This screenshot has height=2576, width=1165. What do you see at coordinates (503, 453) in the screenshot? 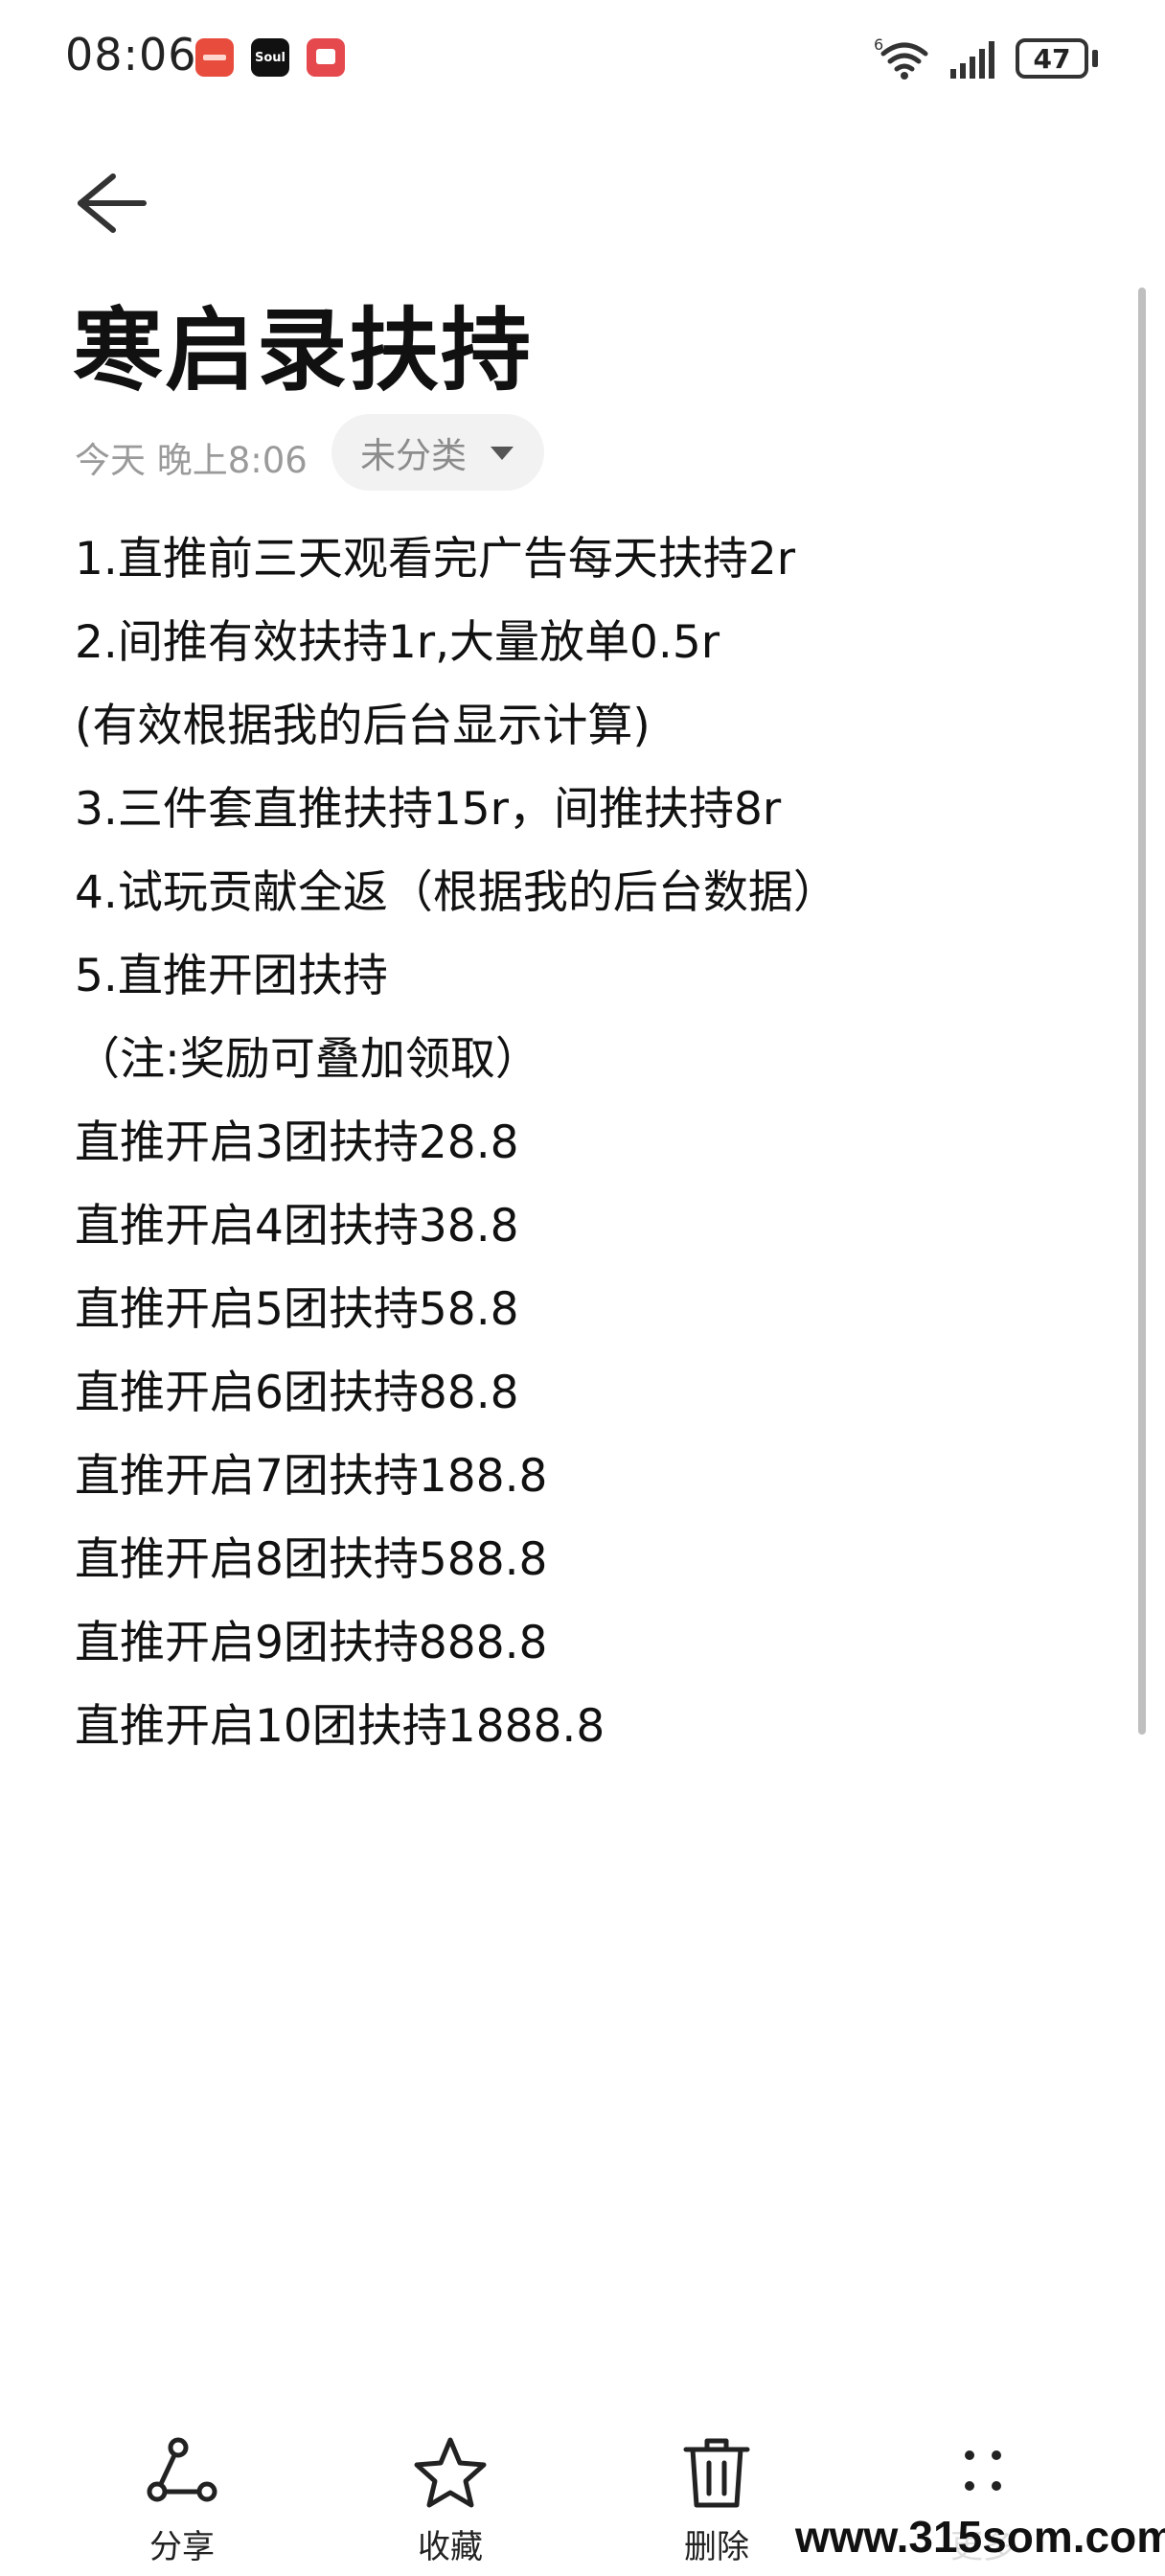
I see `caret-down-icon` at bounding box center [503, 453].